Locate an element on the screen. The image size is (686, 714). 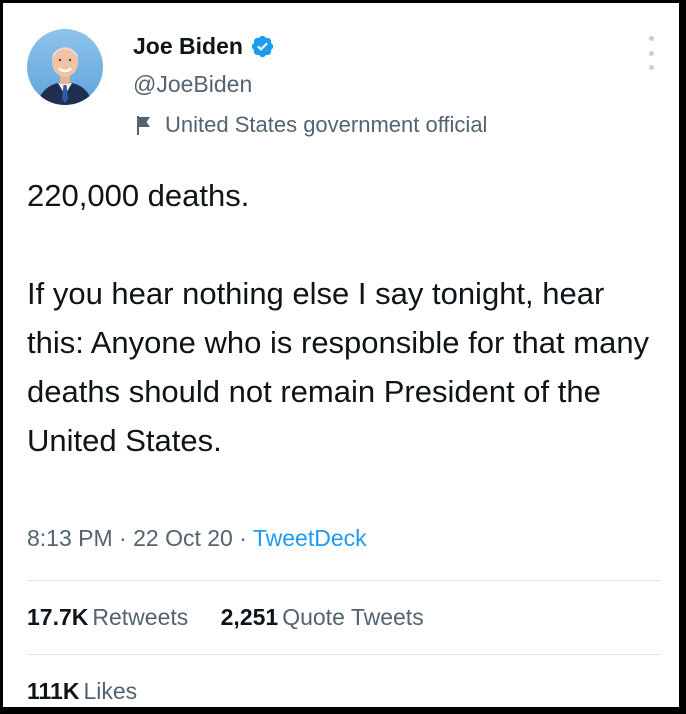
retweets-stat: 17.7K Retweets is located at coordinates (107, 617).